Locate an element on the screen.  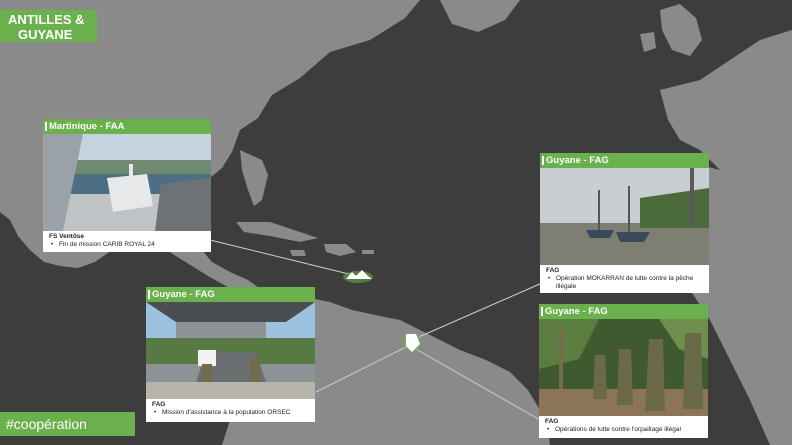
connector-mokarran is located at coordinates (477, 311).